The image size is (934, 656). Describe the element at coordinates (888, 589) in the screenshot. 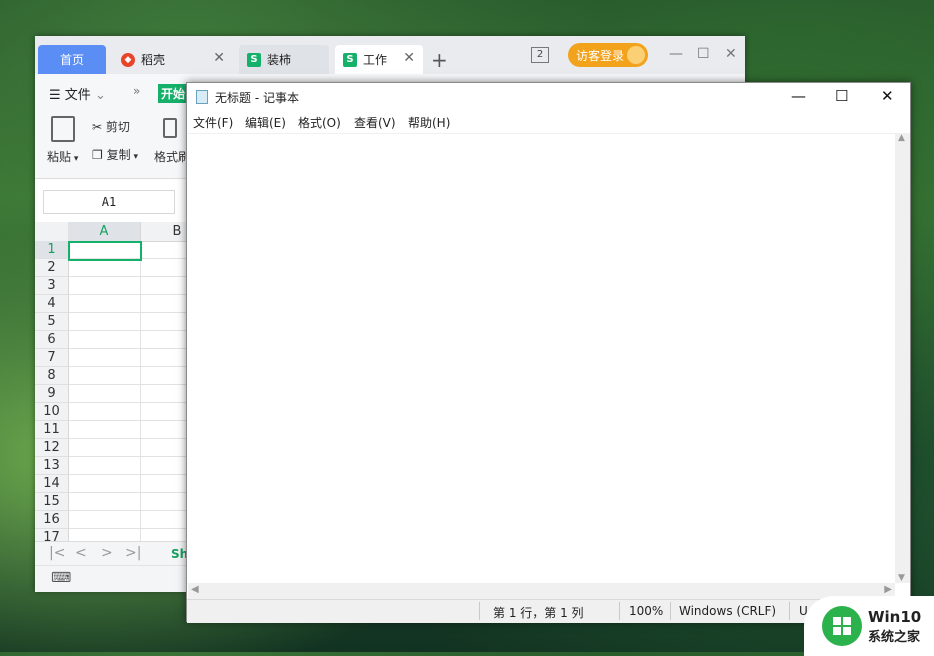

I see `scroll-right-icon: ▶` at that location.